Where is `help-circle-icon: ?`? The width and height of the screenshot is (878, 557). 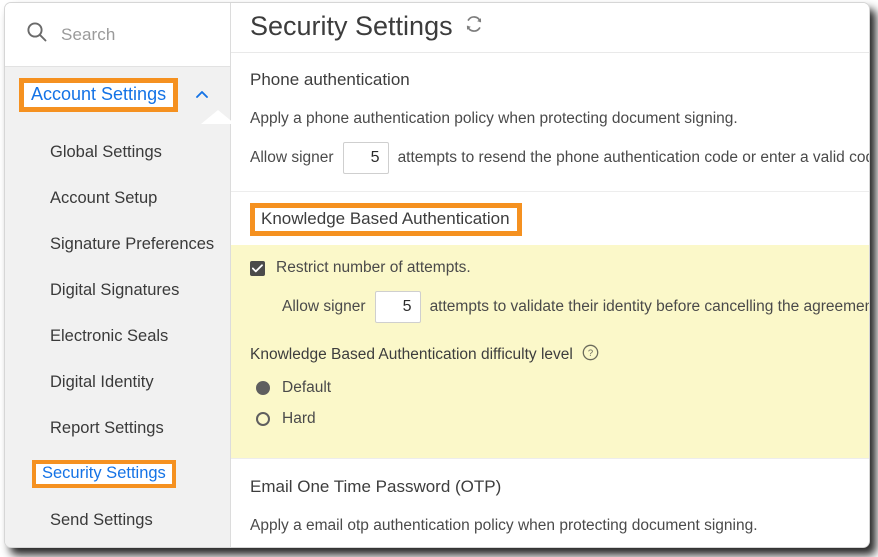
help-circle-icon: ? is located at coordinates (590, 355).